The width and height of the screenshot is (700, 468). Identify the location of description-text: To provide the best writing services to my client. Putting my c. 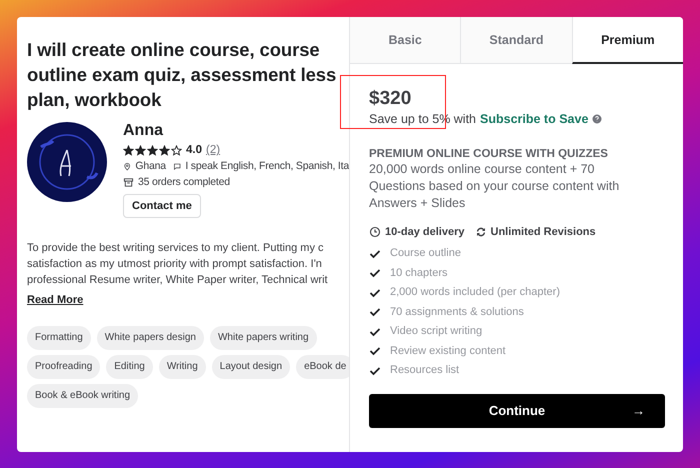
(176, 248).